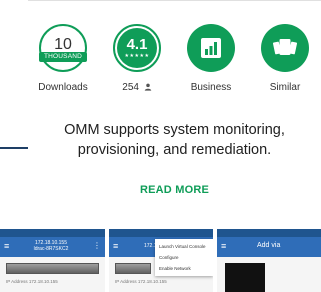 Image resolution: width=321 pixels, height=292 pixels. What do you see at coordinates (184, 268) in the screenshot?
I see `menu-item: Enable Network` at bounding box center [184, 268].